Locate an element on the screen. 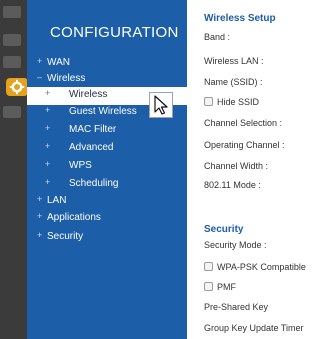  settings-gear-icon is located at coordinates (17, 87).